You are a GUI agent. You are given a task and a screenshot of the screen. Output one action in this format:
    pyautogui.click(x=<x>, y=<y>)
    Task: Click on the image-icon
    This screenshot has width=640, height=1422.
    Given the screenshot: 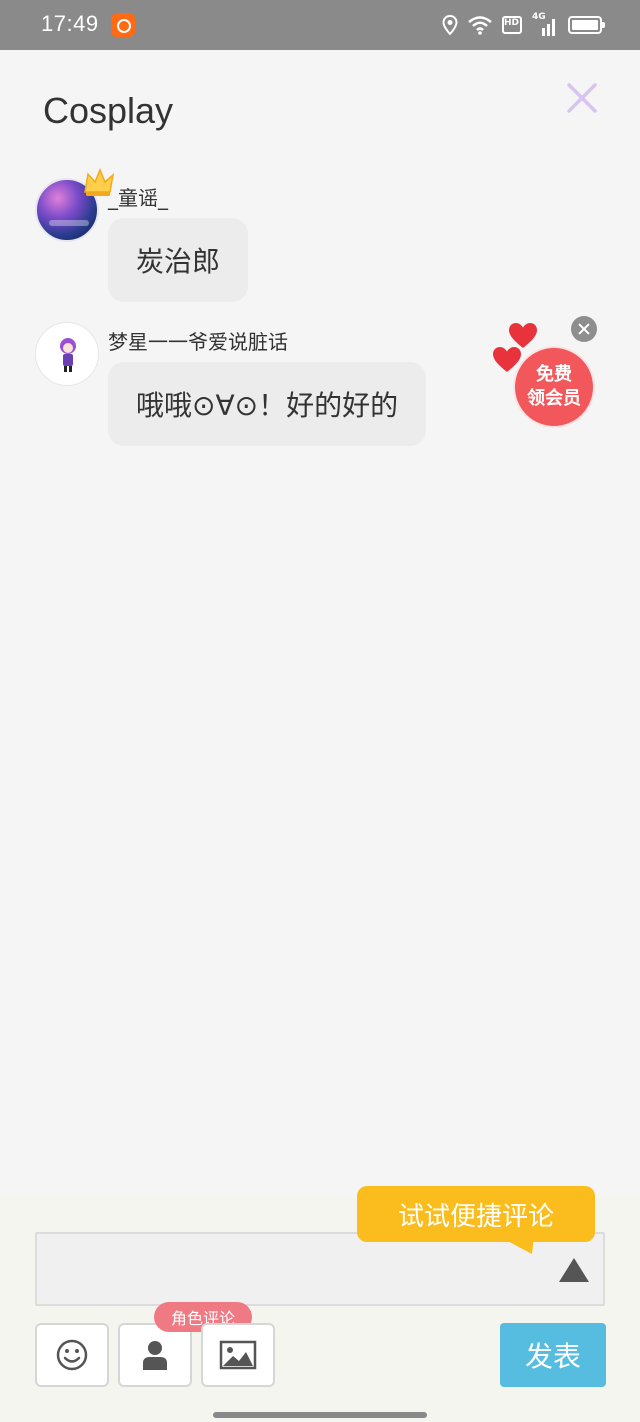 What is the action you would take?
    pyautogui.click(x=238, y=1355)
    